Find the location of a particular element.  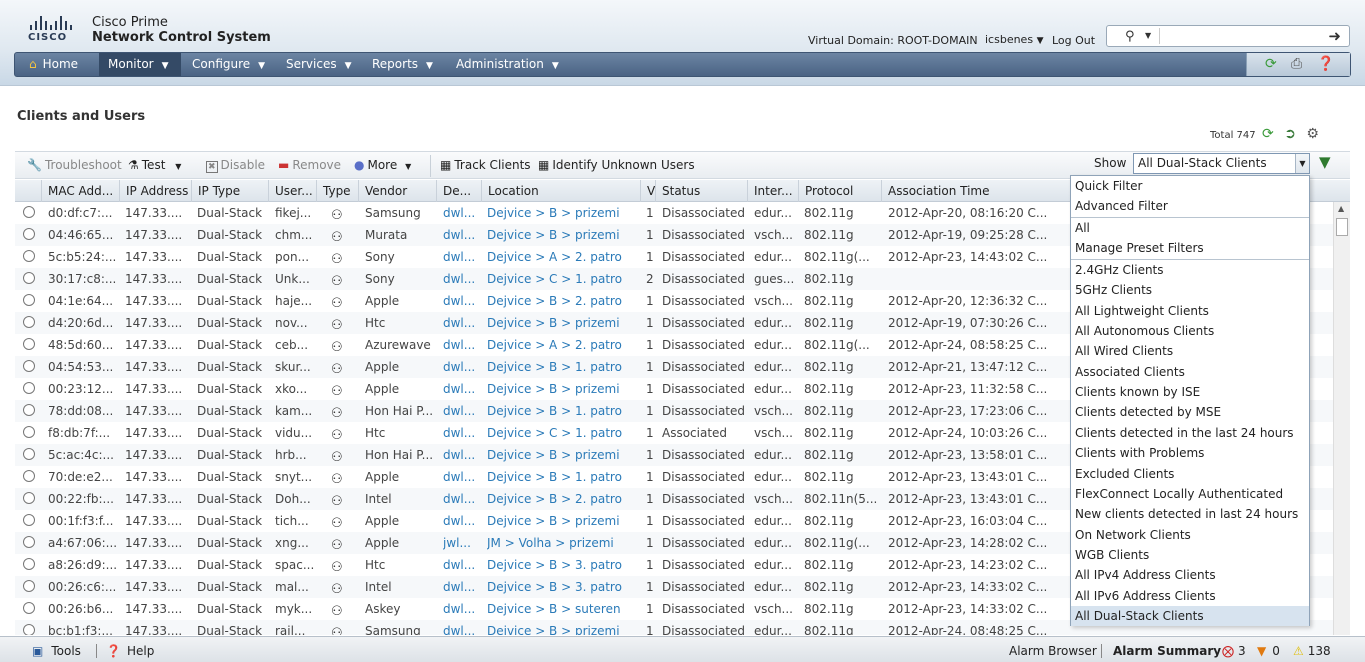

minor-alarms: ⚠ 138 is located at coordinates (1312, 651).